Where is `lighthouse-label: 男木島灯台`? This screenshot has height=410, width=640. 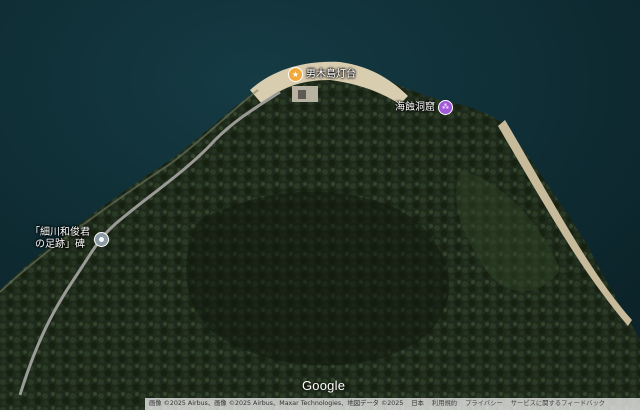 lighthouse-label: 男木島灯台 is located at coordinates (331, 75).